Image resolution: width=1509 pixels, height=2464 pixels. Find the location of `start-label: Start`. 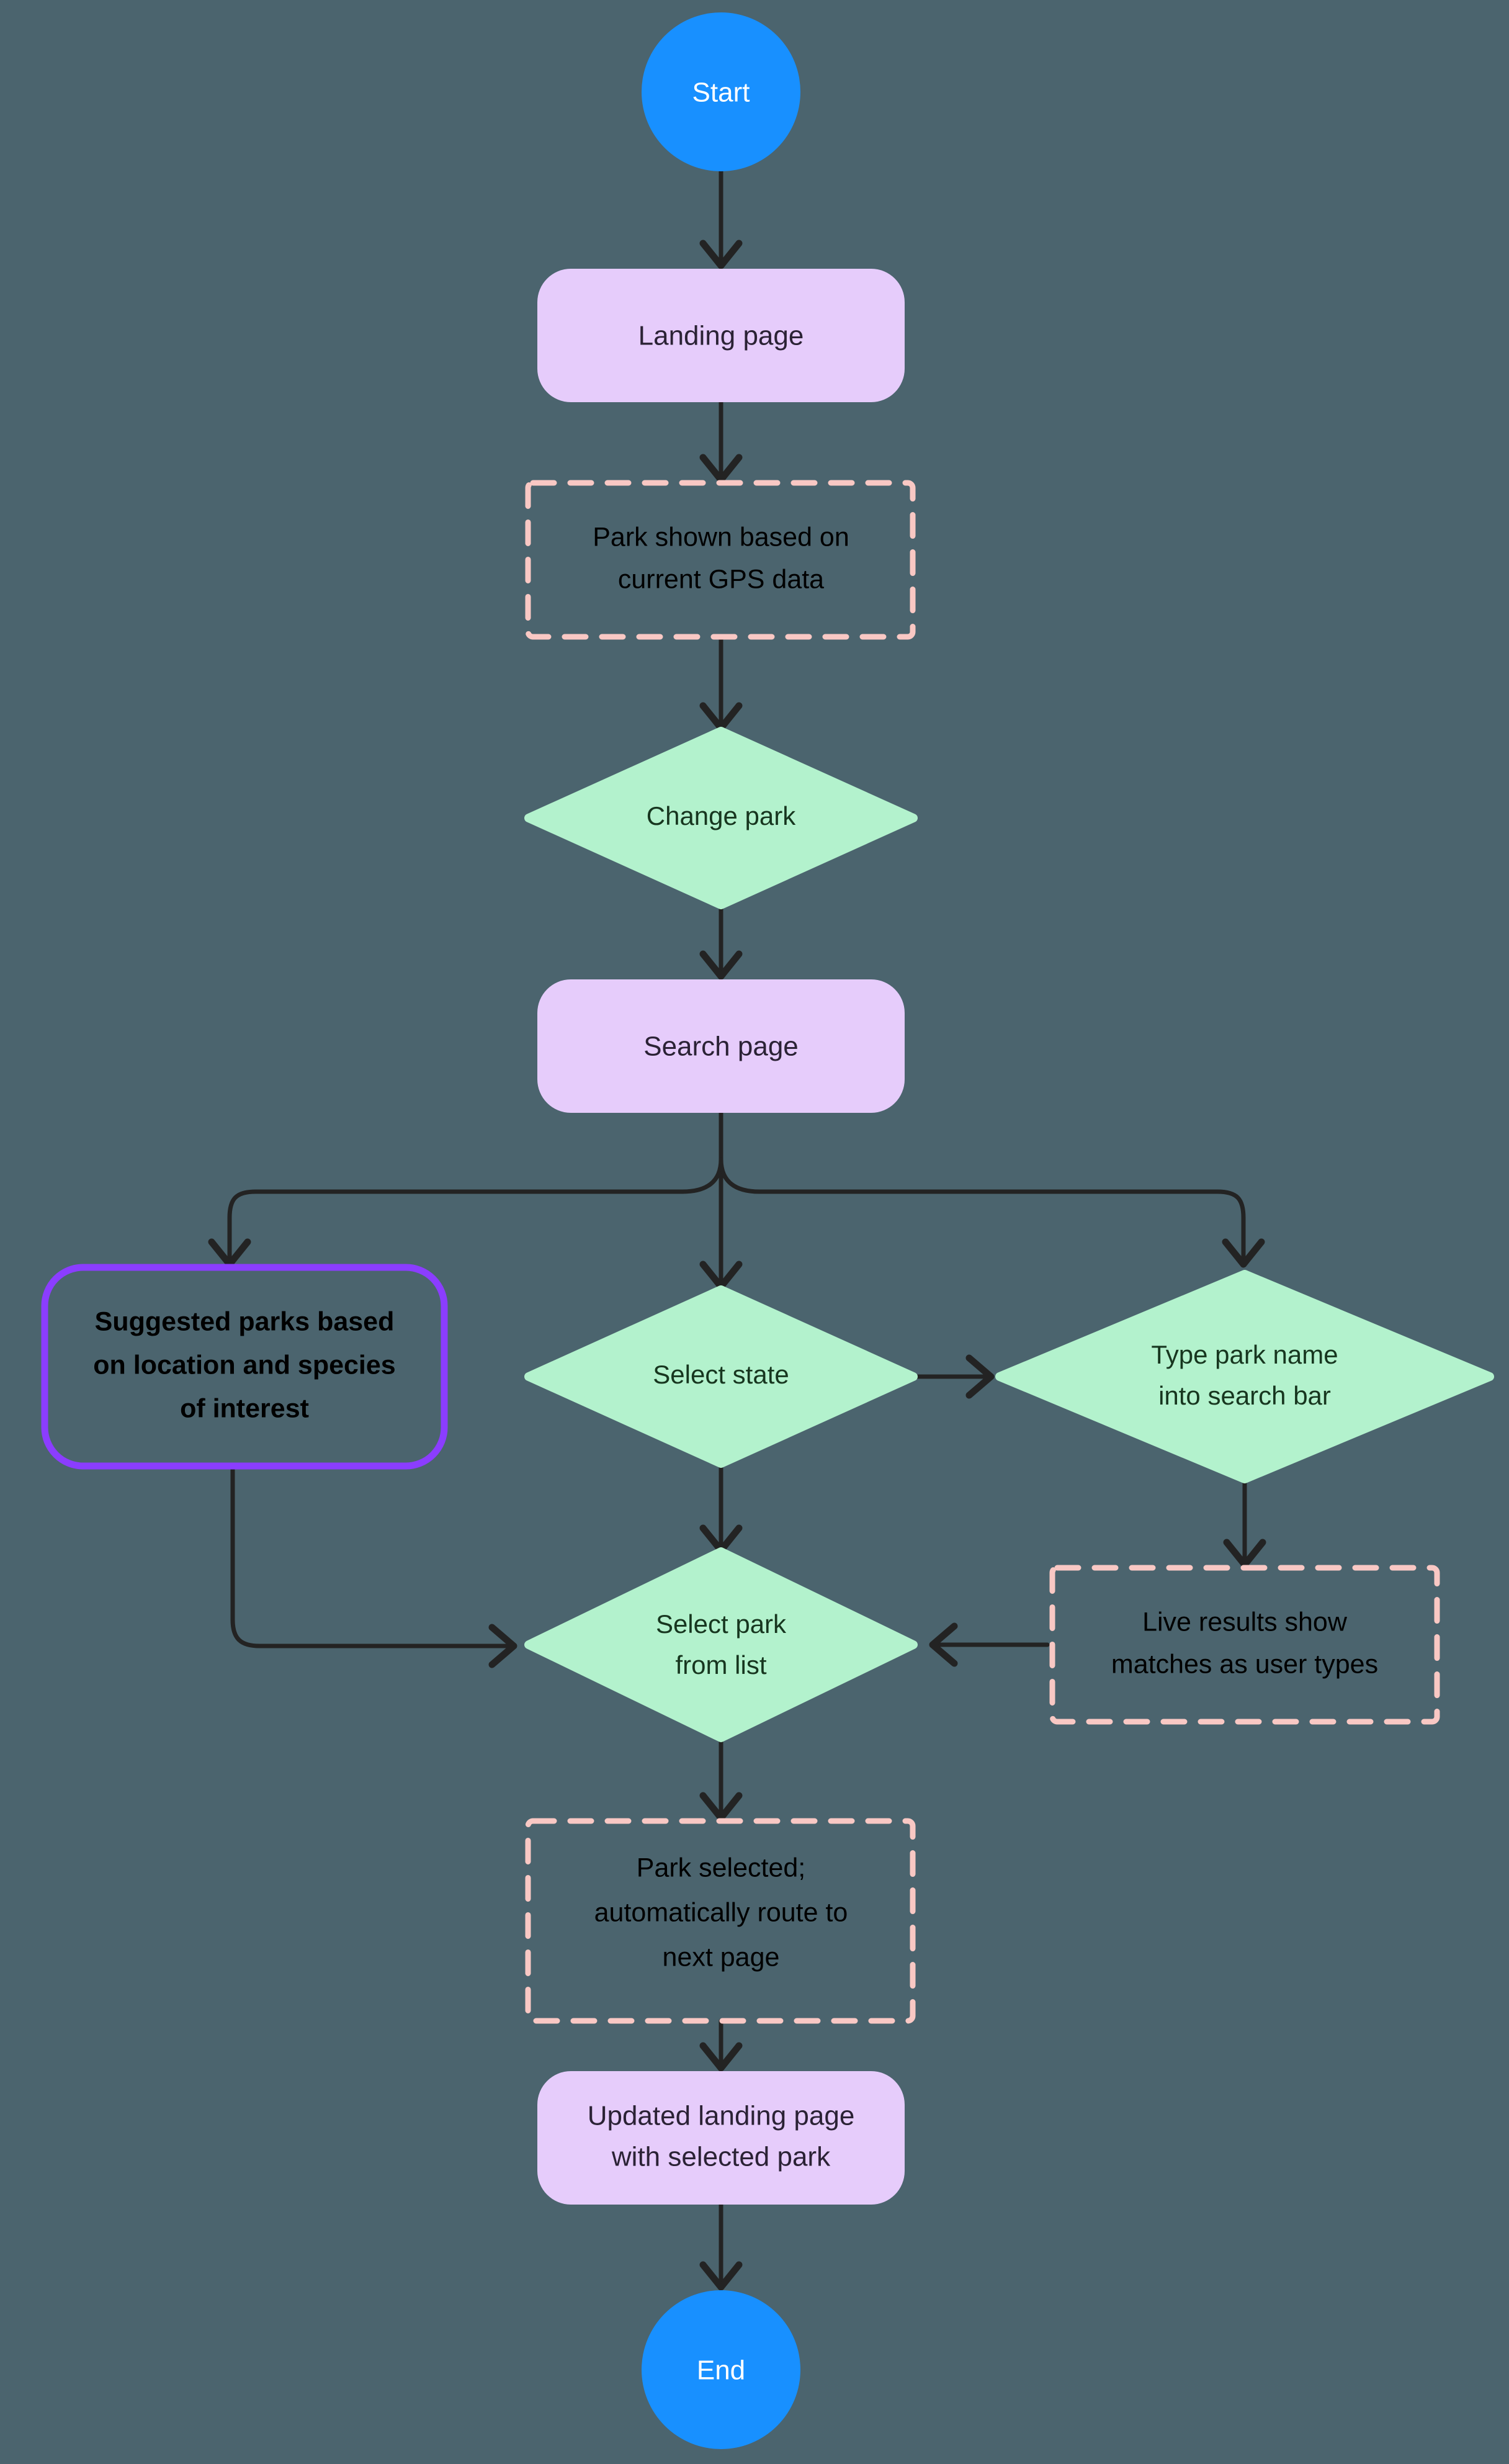

start-label: Start is located at coordinates (721, 93).